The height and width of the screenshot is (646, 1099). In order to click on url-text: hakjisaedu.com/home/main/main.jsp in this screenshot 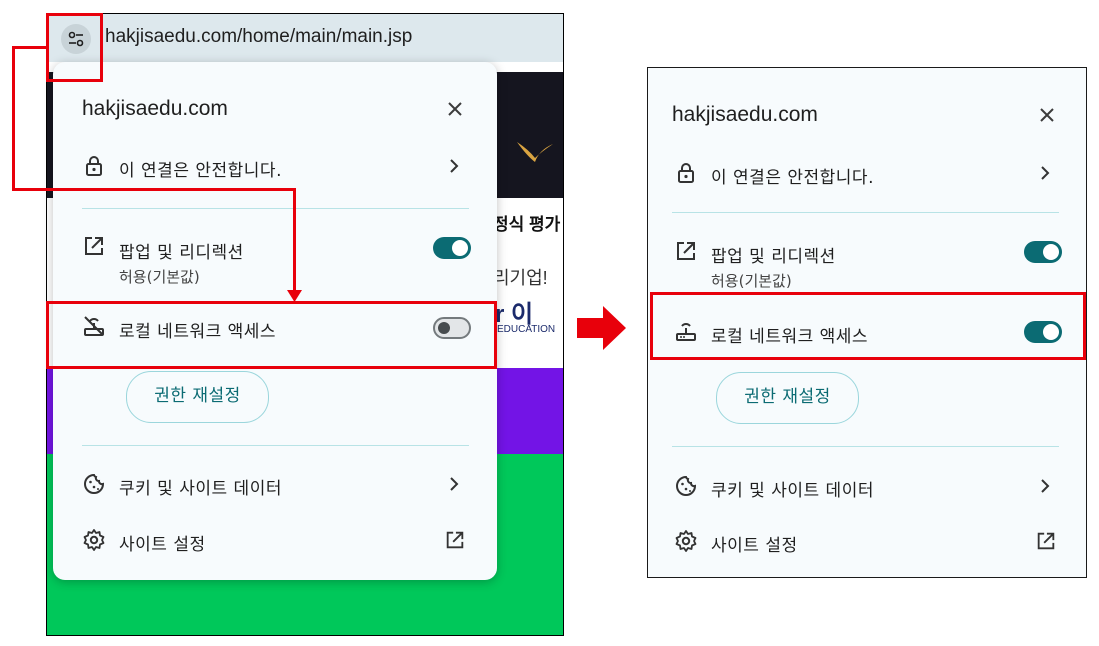, I will do `click(258, 37)`.